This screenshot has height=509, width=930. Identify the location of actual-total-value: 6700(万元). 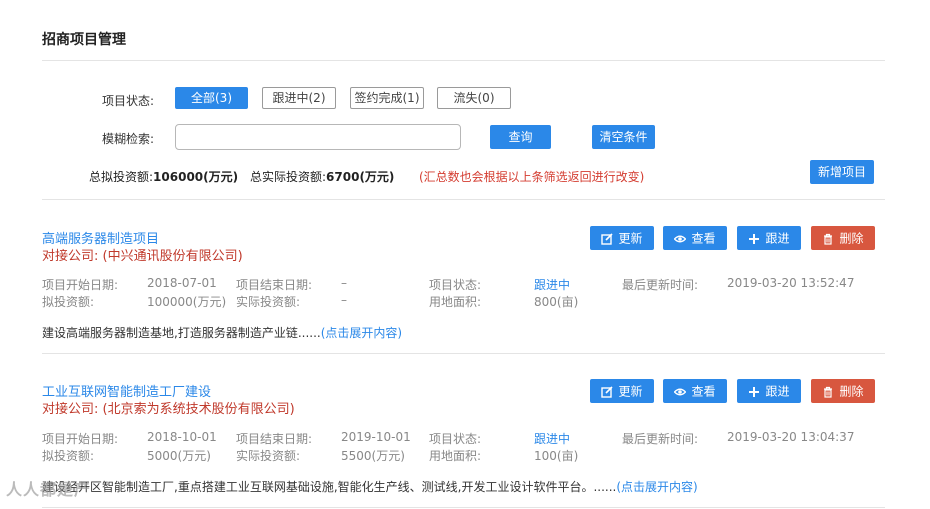
(360, 177).